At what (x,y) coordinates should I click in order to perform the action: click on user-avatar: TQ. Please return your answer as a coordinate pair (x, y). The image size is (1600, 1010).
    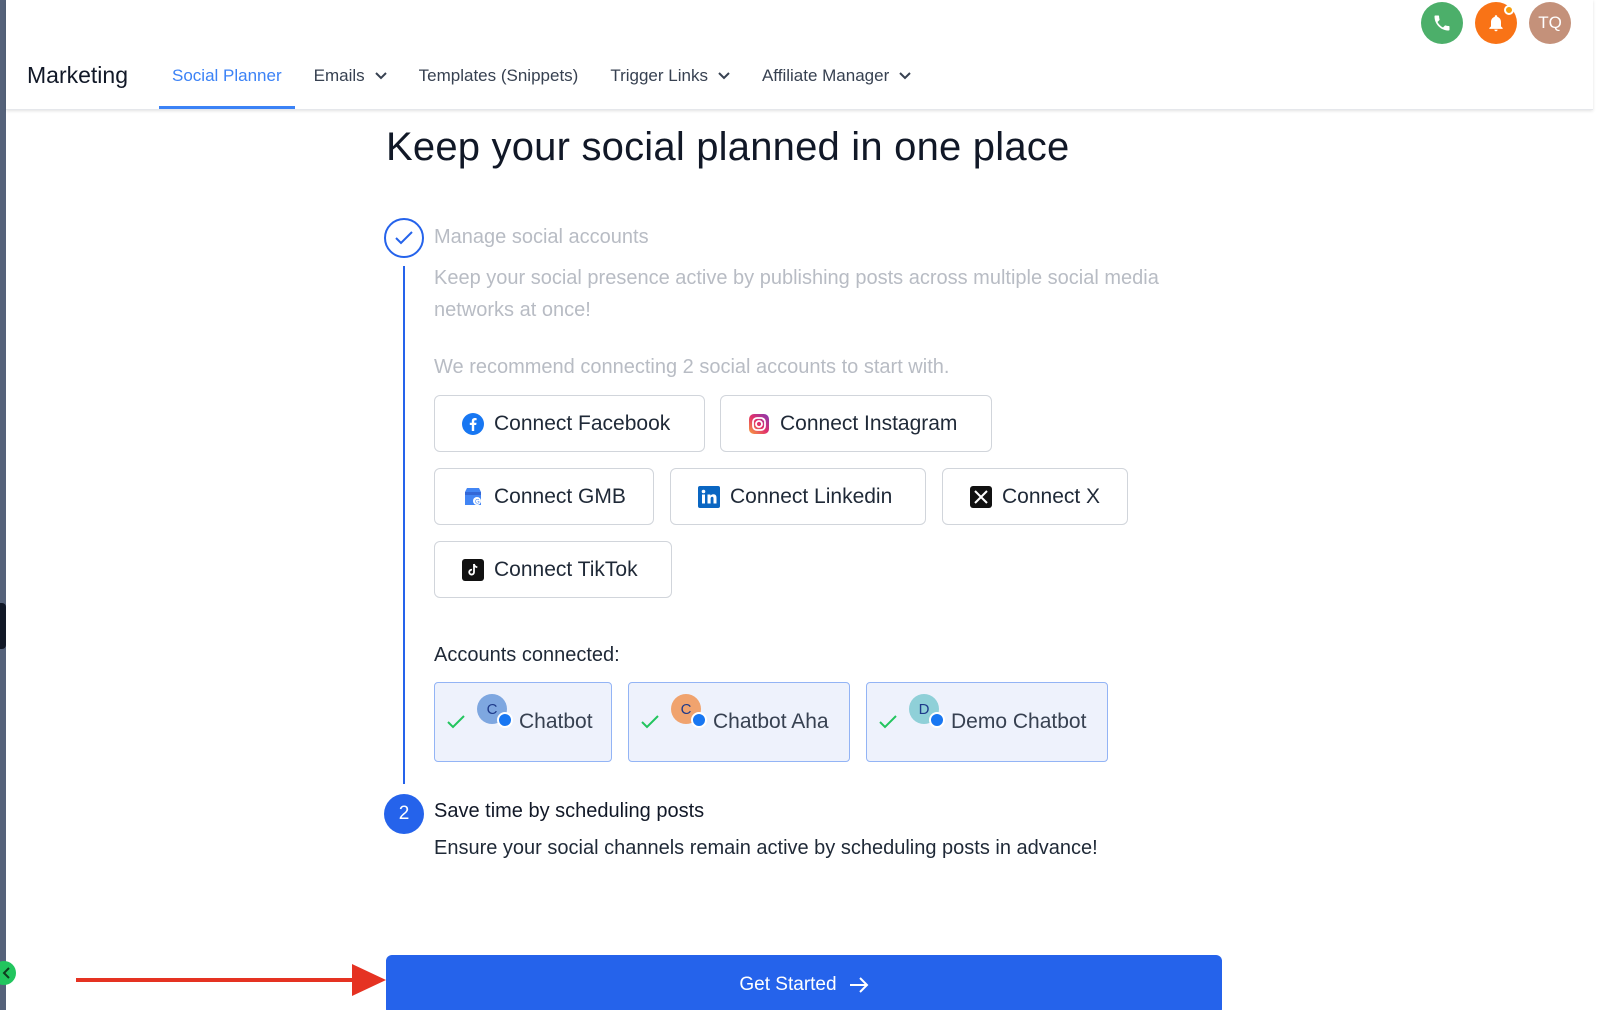
    Looking at the image, I should click on (1550, 23).